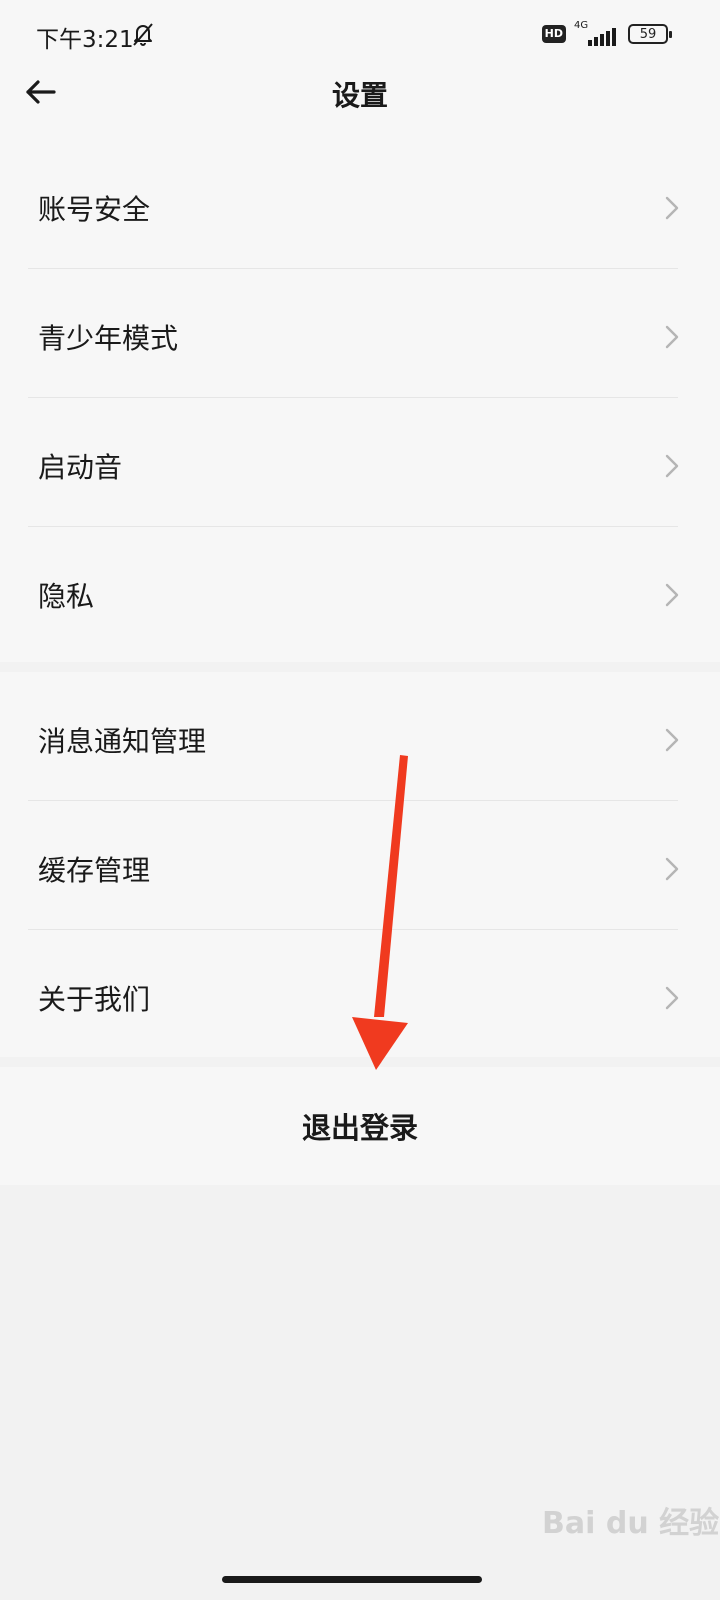  What do you see at coordinates (94, 209) in the screenshot?
I see `settings-item-label: 账号安全` at bounding box center [94, 209].